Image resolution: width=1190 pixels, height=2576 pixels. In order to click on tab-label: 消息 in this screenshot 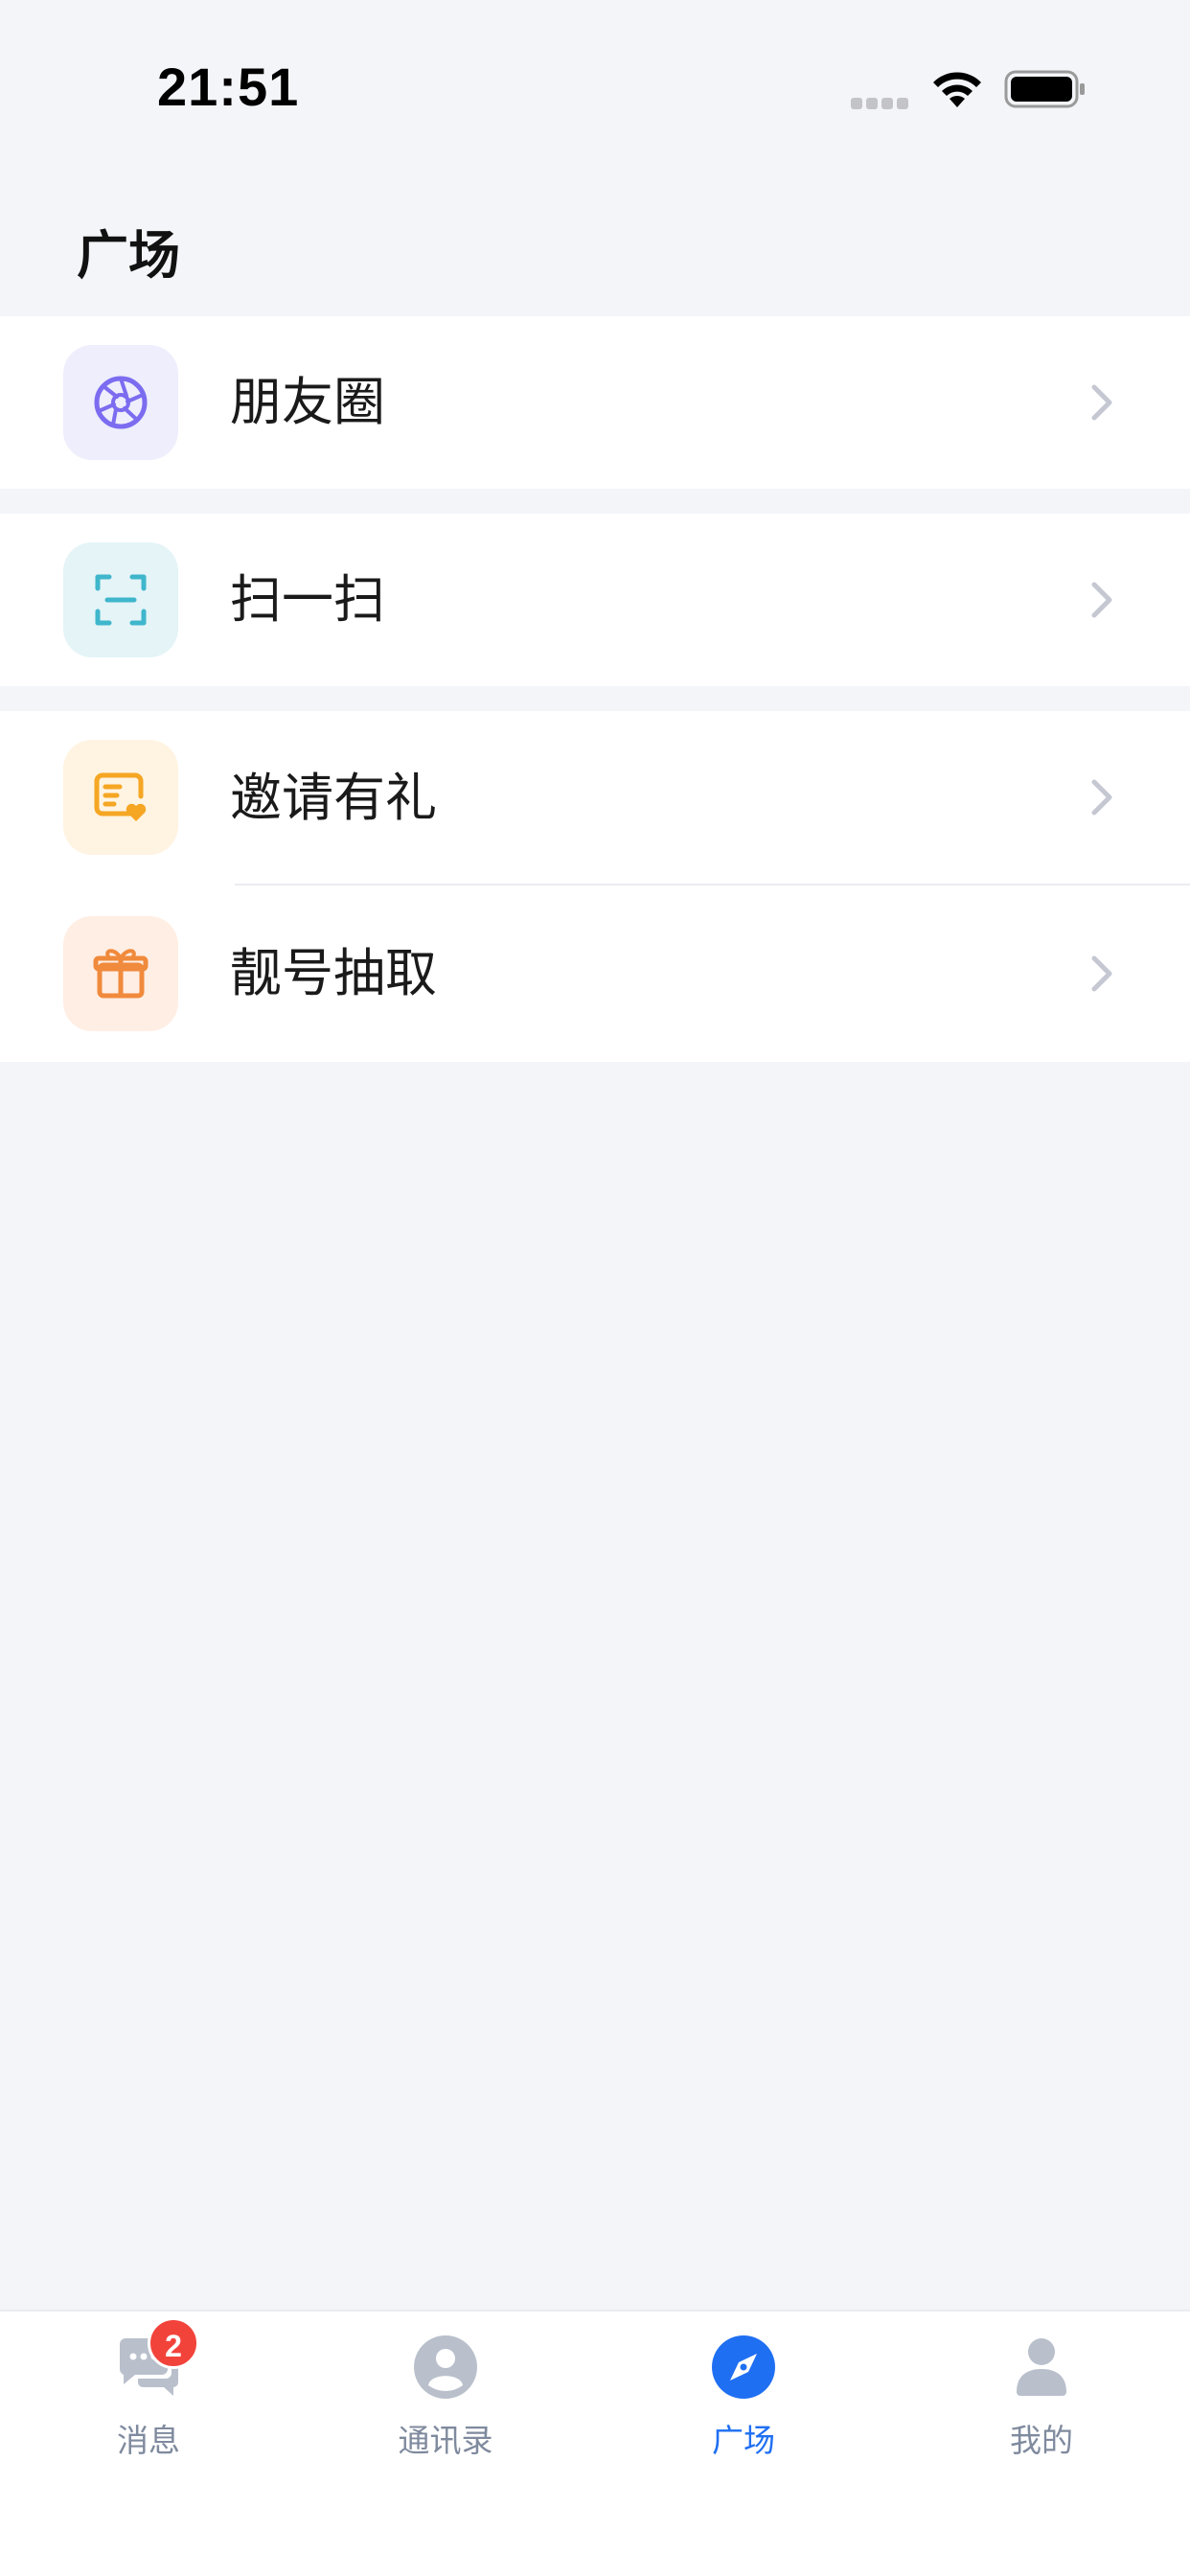, I will do `click(148, 2440)`.